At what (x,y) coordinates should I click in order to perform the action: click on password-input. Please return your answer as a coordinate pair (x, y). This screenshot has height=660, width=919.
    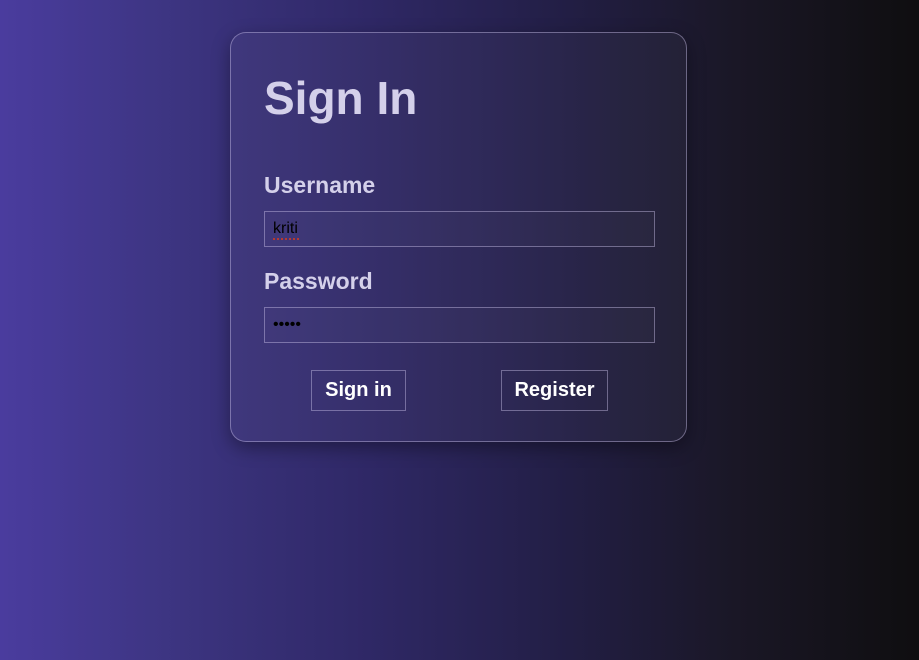
    Looking at the image, I should click on (459, 325).